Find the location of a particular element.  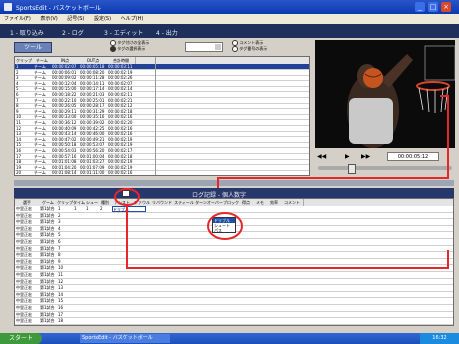

start-button: スタート is located at coordinates (21, 338).